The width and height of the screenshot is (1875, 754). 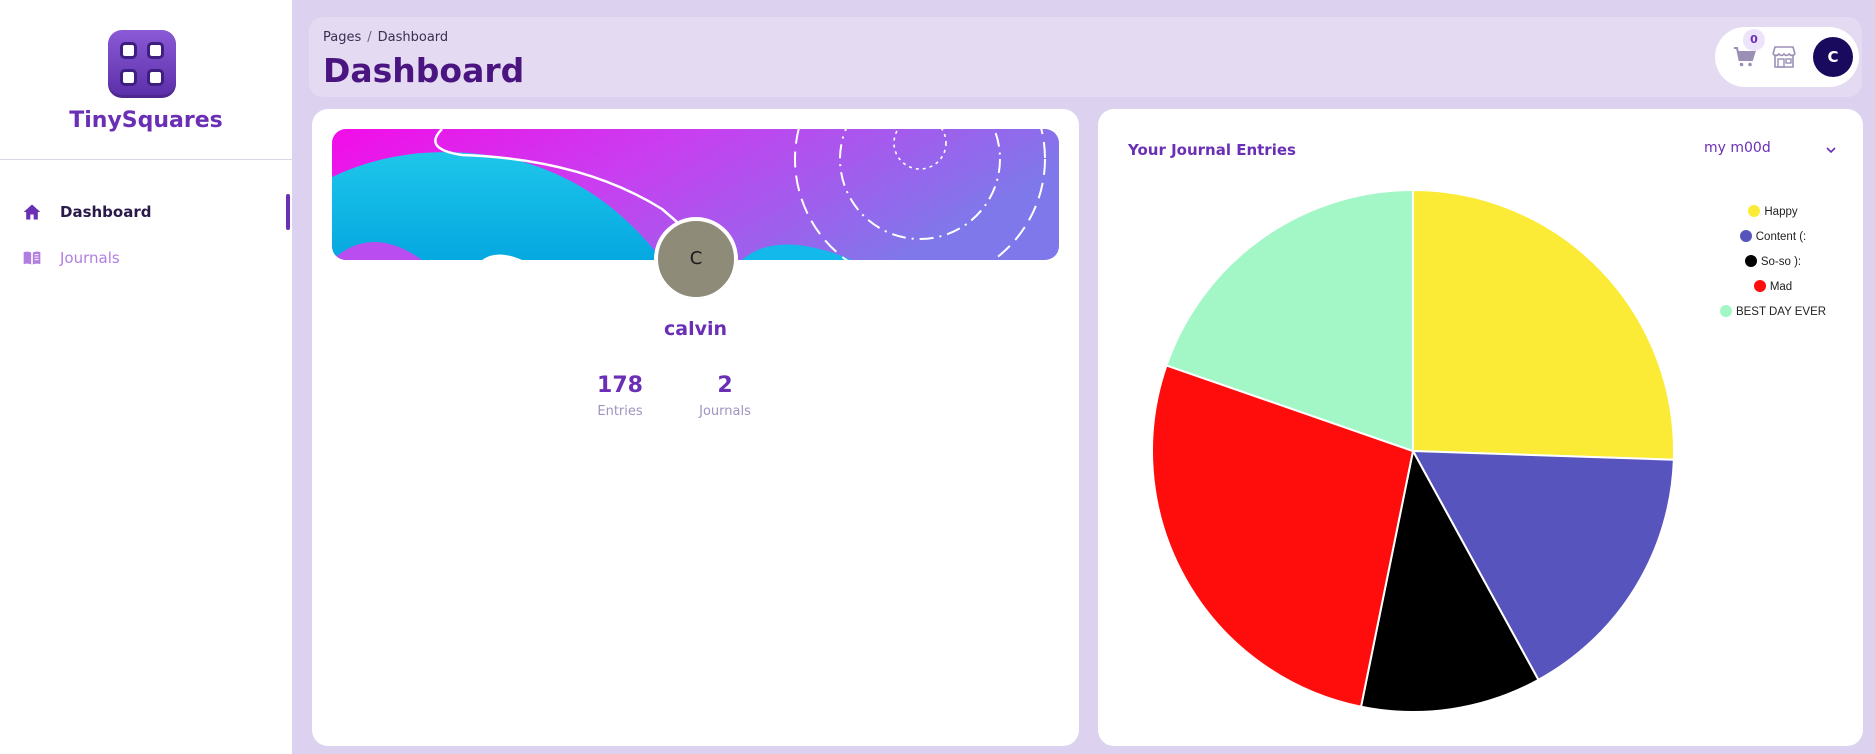 I want to click on profile-name: calvin, so click(x=695, y=329).